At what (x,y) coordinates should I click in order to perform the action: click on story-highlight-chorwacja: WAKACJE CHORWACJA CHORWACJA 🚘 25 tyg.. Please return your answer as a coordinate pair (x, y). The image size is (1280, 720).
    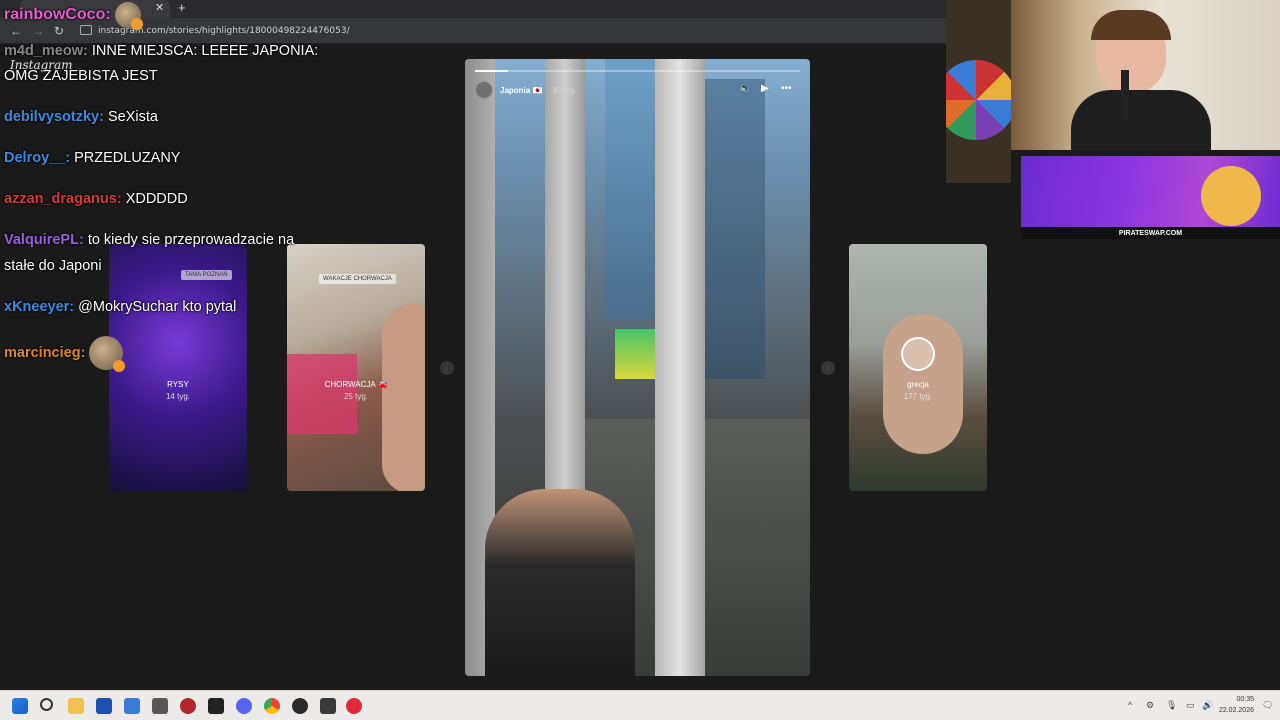
    Looking at the image, I should click on (356, 367).